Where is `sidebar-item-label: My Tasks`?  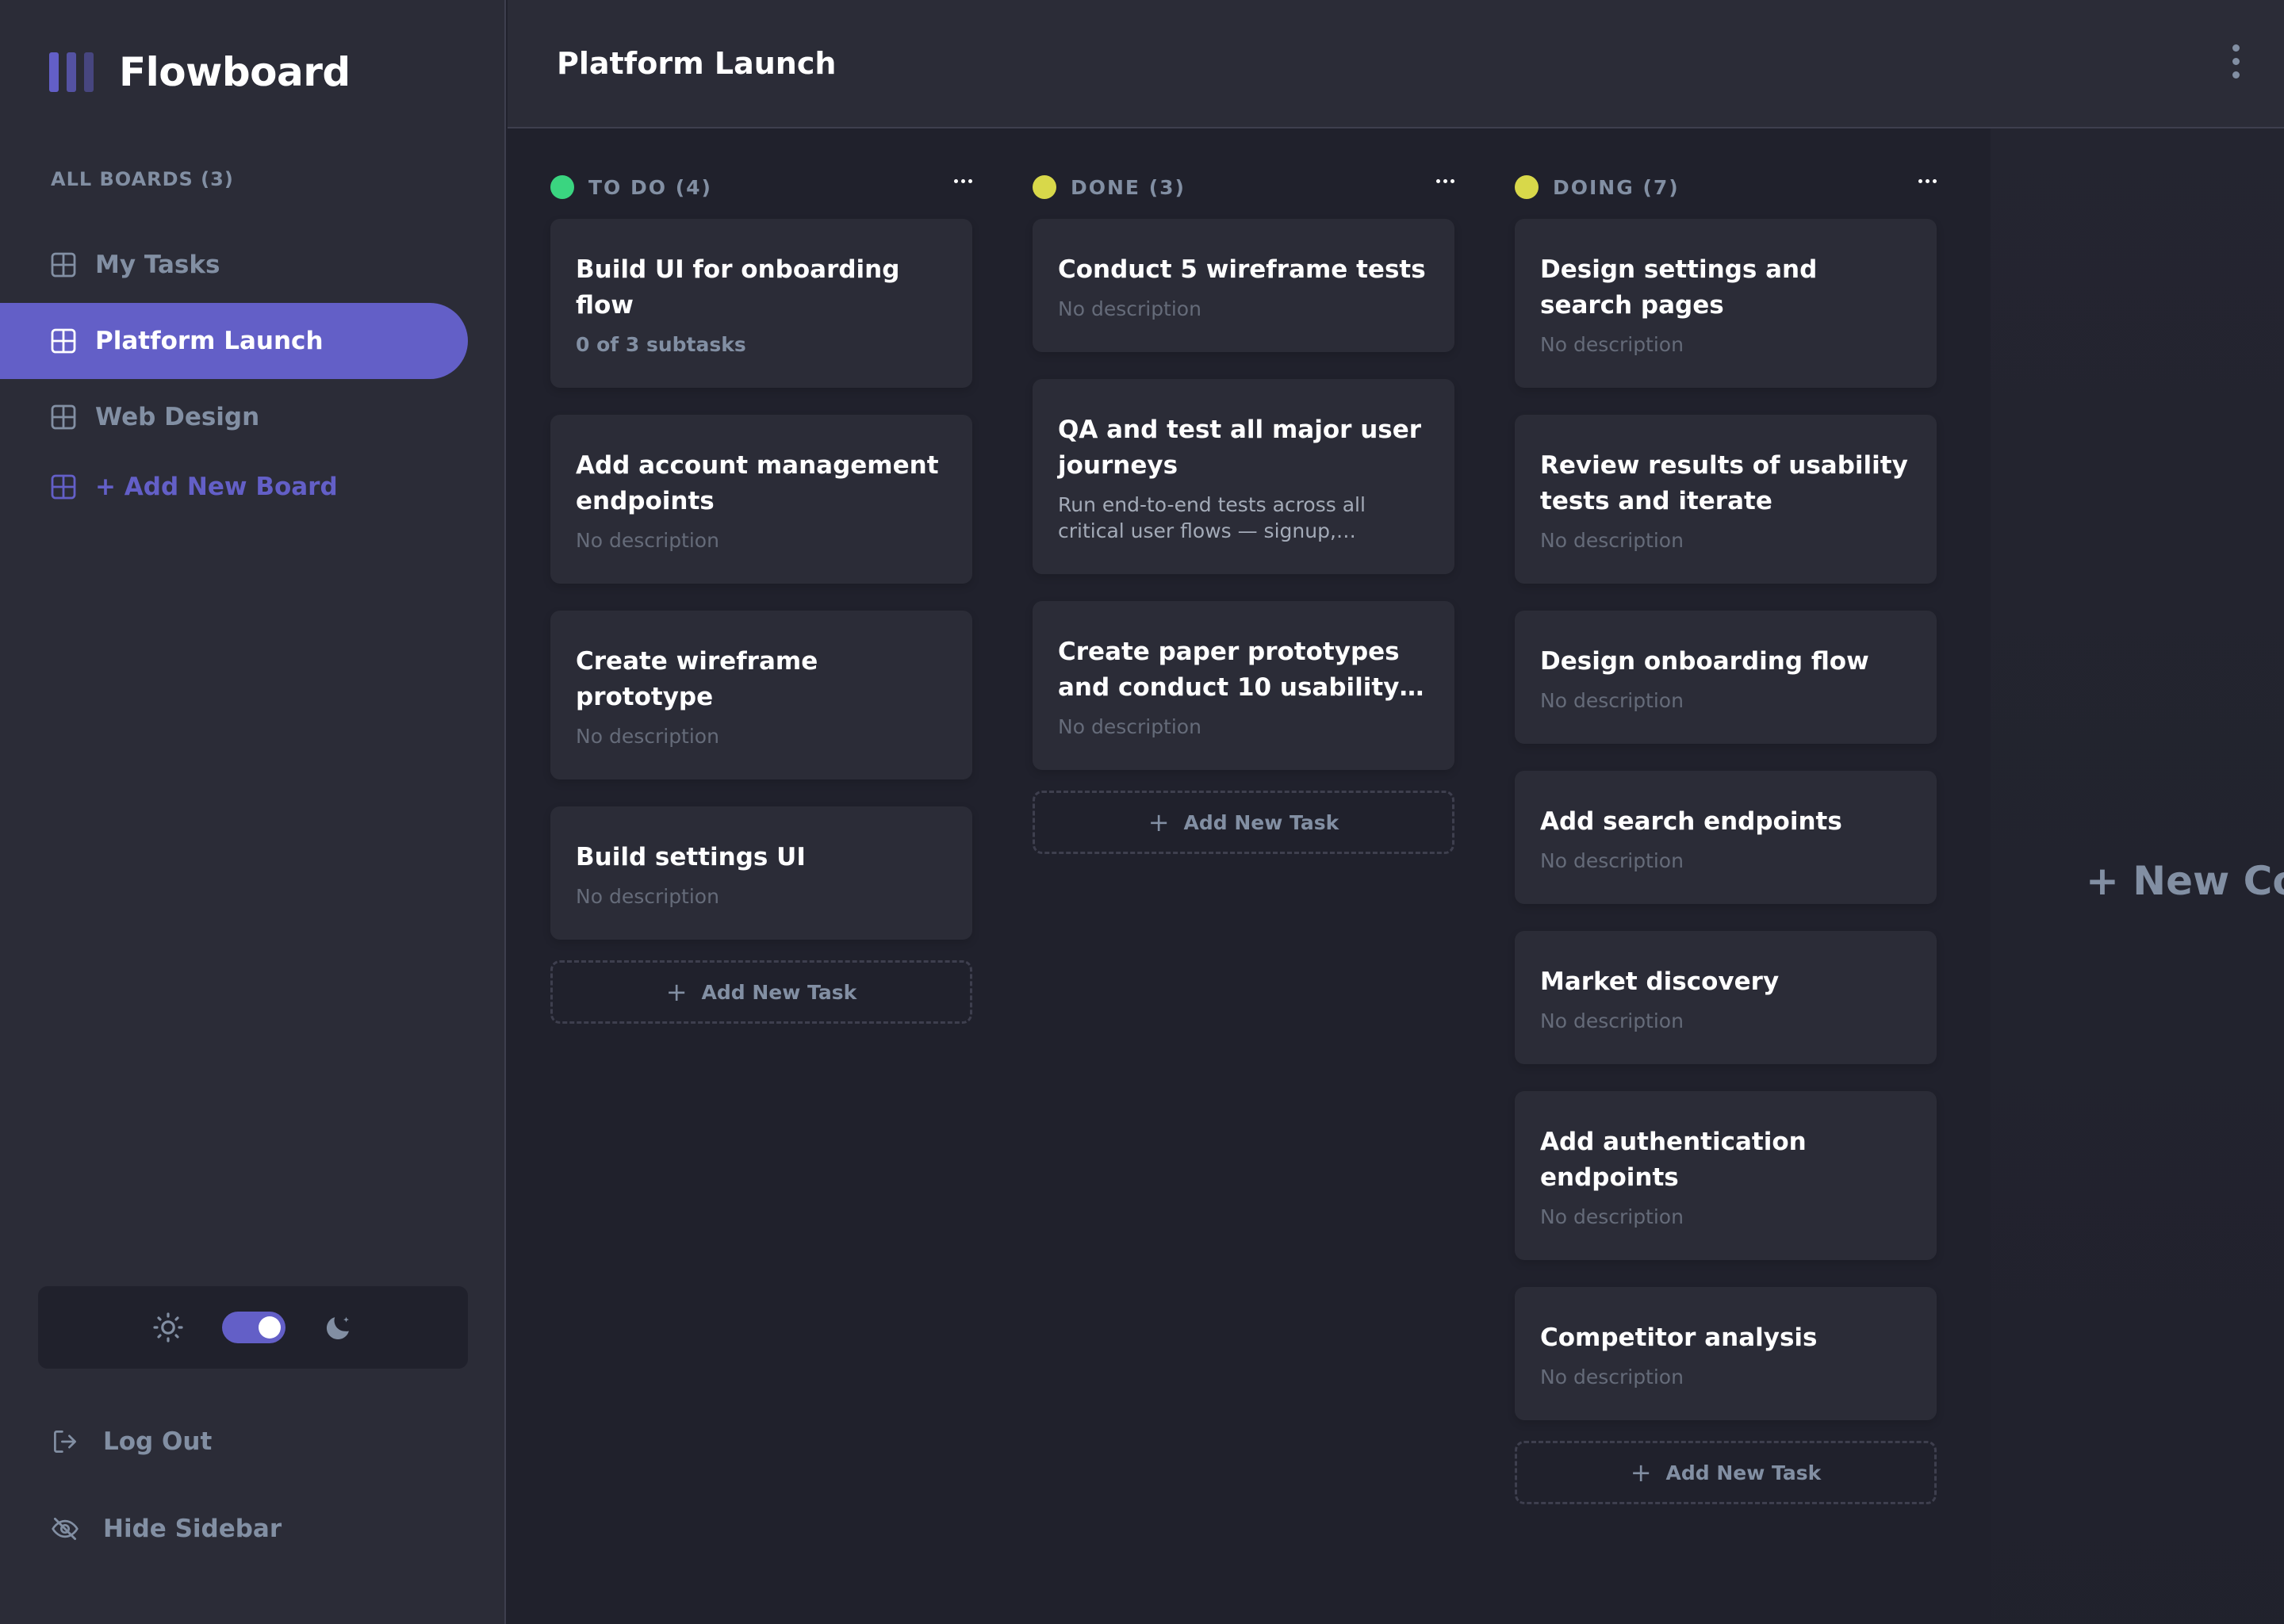 sidebar-item-label: My Tasks is located at coordinates (157, 265).